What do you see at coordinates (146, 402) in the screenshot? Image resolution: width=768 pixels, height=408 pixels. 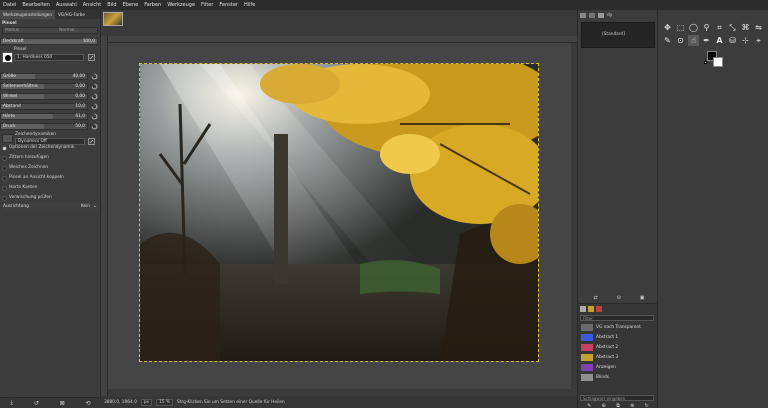 I see `unit-select: px` at bounding box center [146, 402].